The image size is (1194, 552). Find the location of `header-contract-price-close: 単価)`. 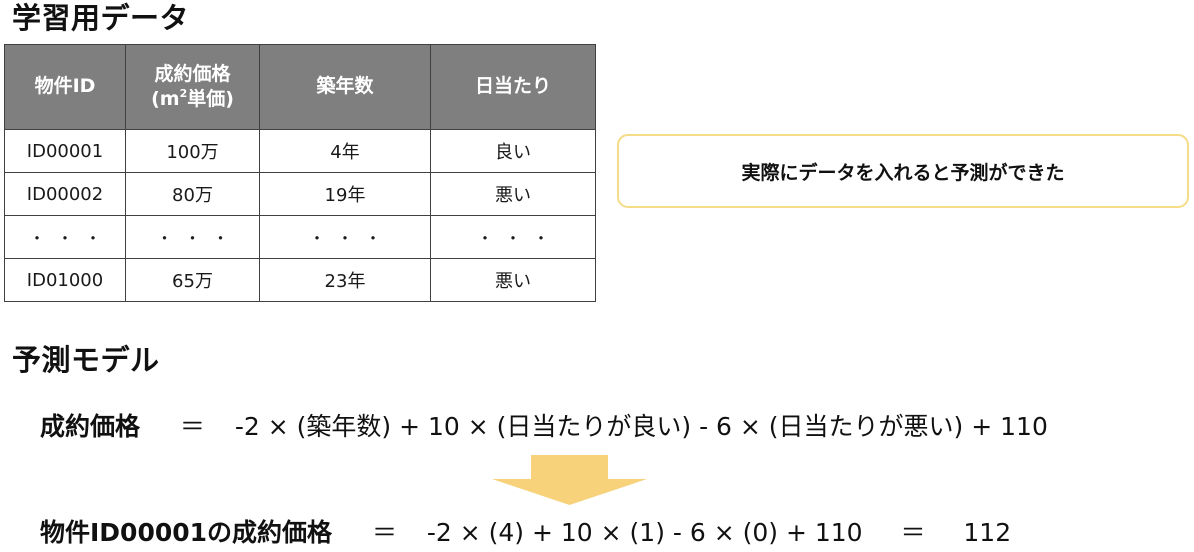

header-contract-price-close: 単価) is located at coordinates (210, 98).